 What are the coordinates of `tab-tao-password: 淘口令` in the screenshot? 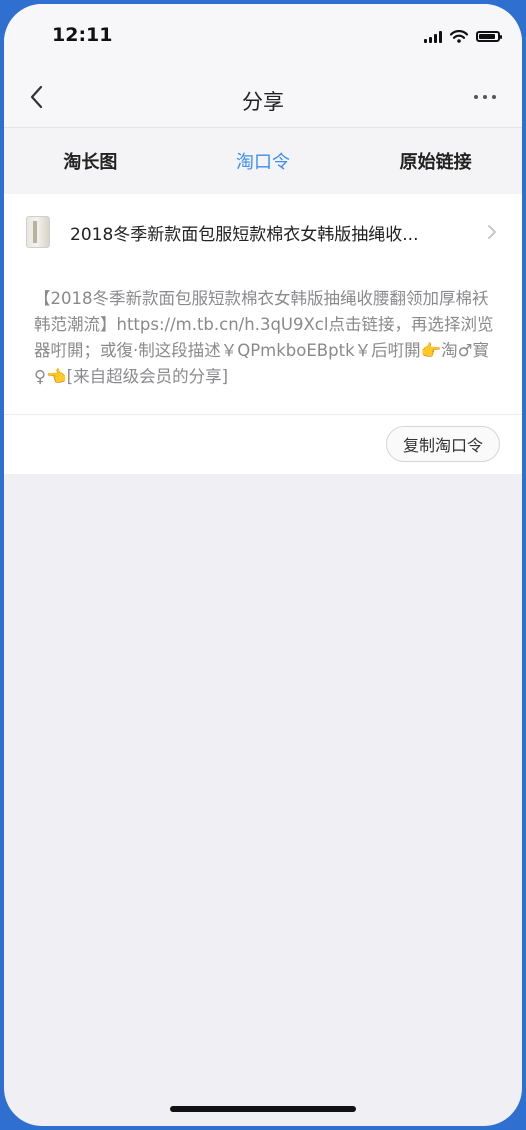 It's located at (263, 161).